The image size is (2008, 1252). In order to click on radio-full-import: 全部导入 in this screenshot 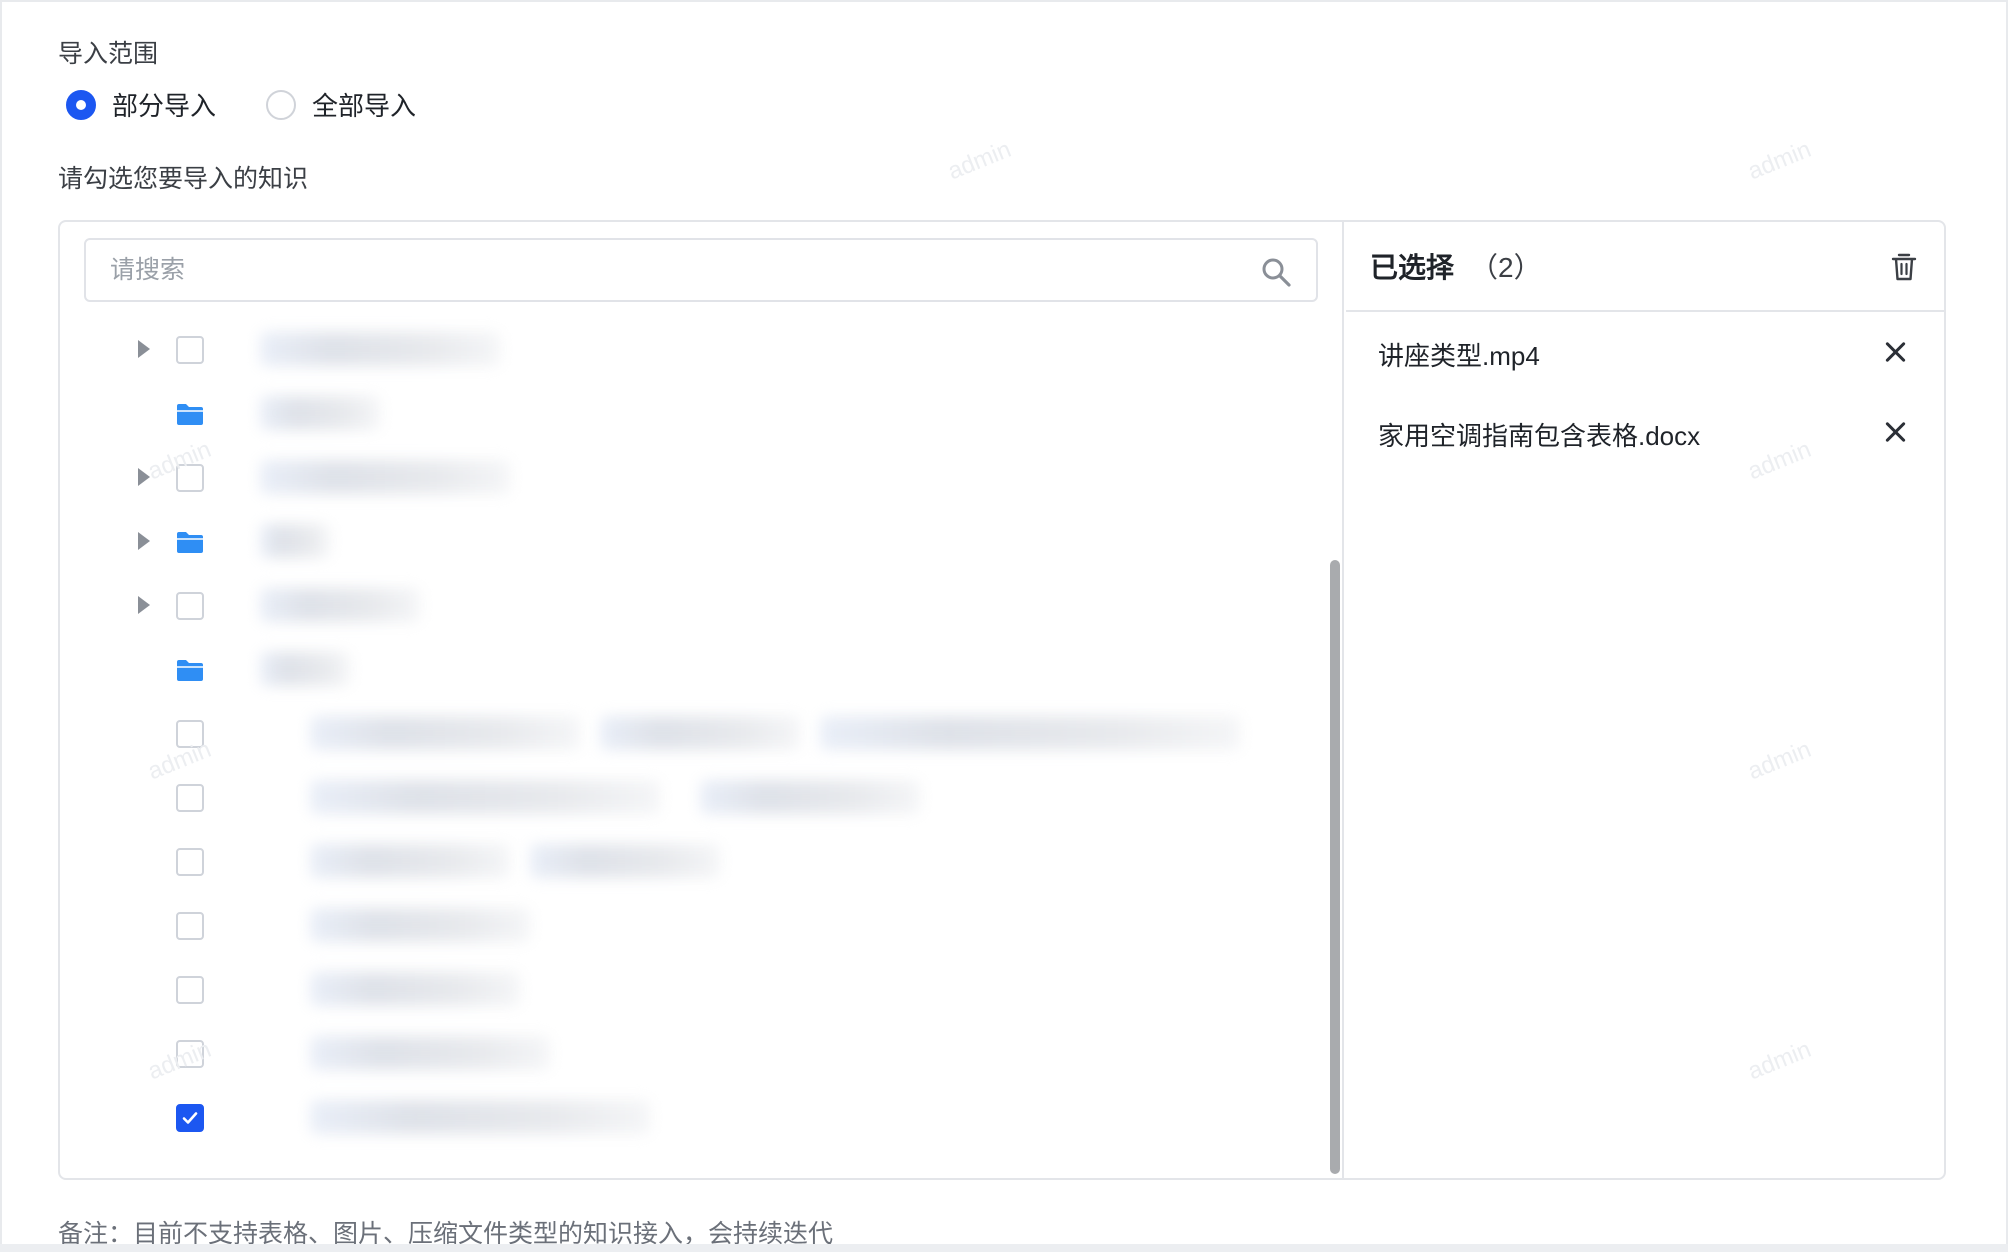, I will do `click(341, 104)`.